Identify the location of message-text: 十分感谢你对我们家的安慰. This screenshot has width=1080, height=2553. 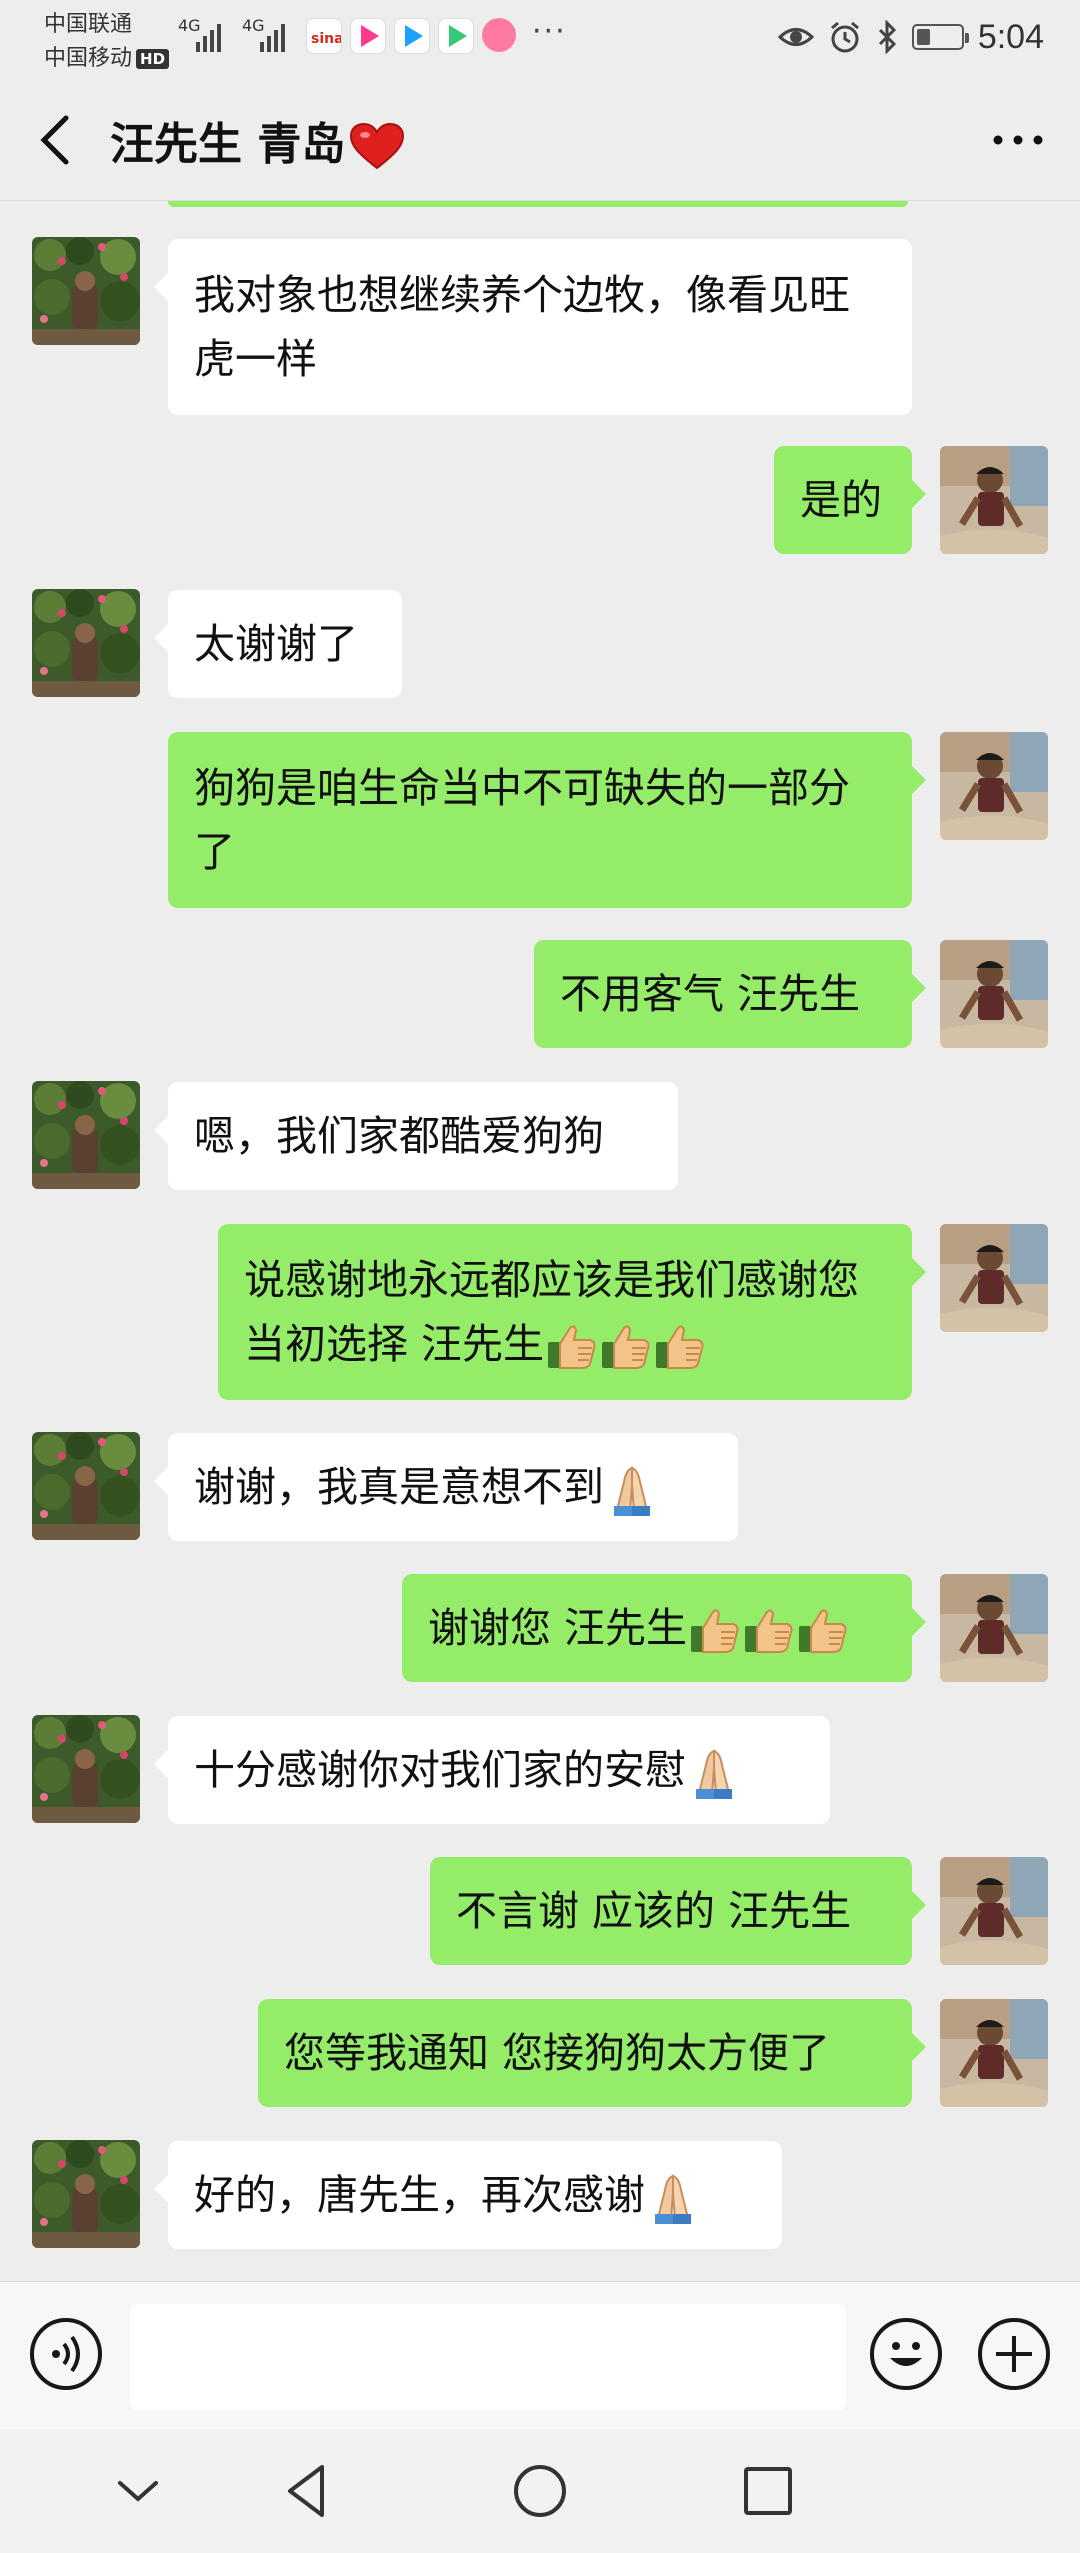
(440, 1770).